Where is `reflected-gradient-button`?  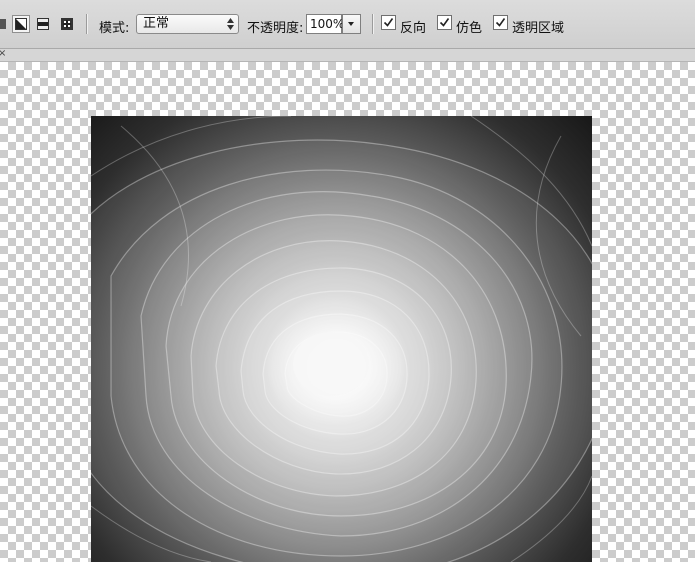 reflected-gradient-button is located at coordinates (43, 24).